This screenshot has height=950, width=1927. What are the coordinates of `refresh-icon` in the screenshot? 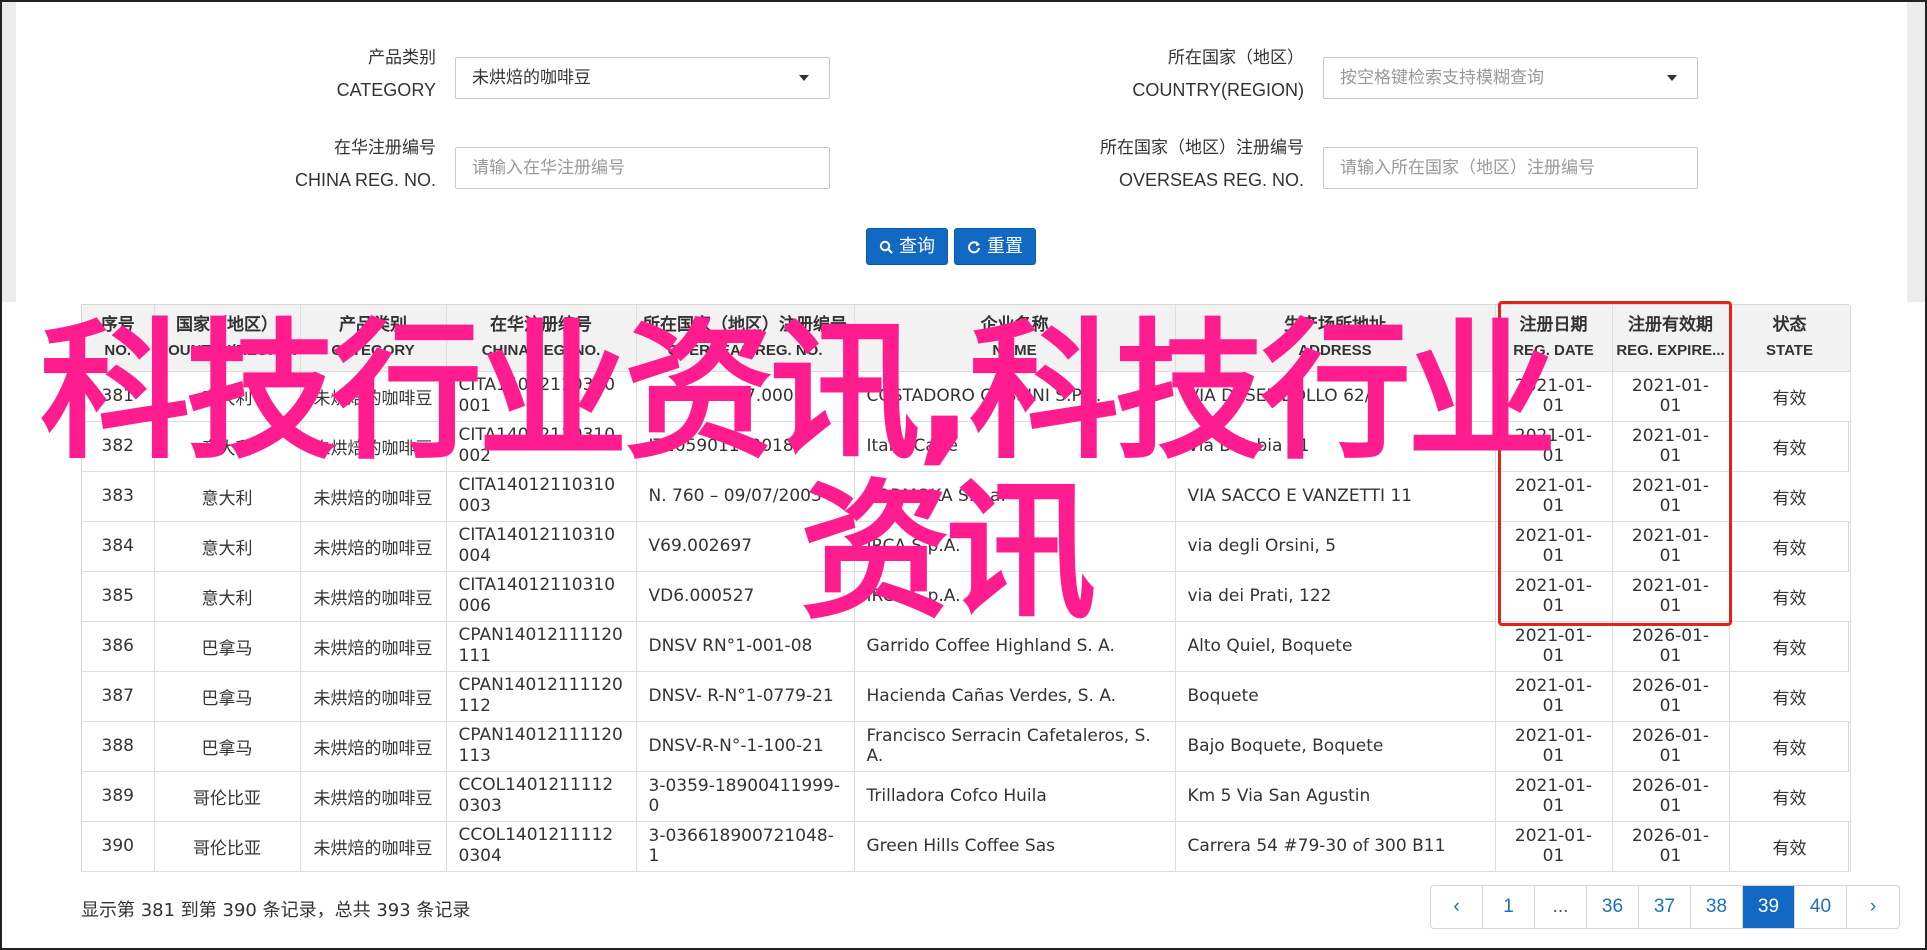 It's located at (974, 246).